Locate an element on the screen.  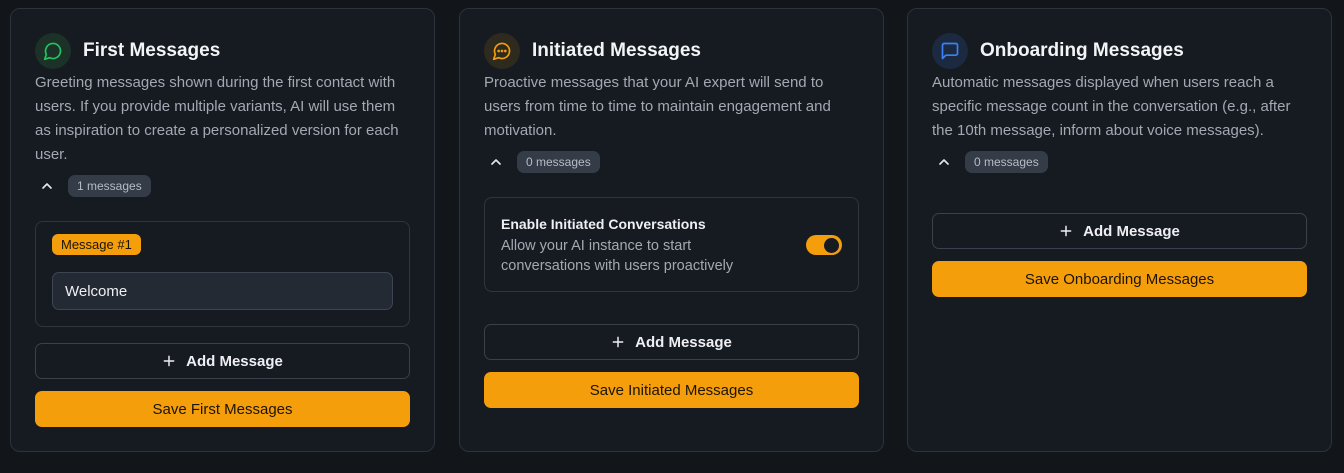
card-title: Onboarding Messages is located at coordinates (1082, 50).